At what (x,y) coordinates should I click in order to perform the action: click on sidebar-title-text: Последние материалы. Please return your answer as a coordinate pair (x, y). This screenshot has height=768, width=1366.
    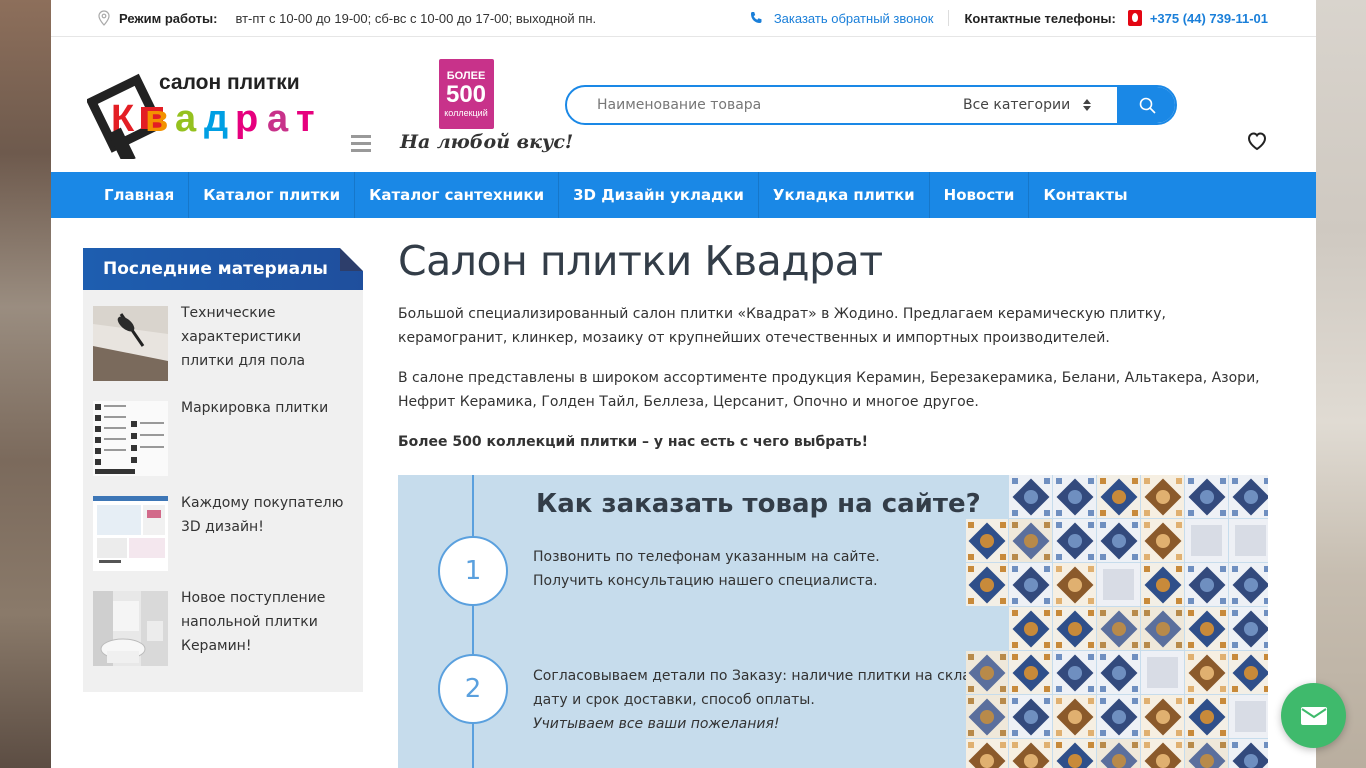
    Looking at the image, I should click on (215, 269).